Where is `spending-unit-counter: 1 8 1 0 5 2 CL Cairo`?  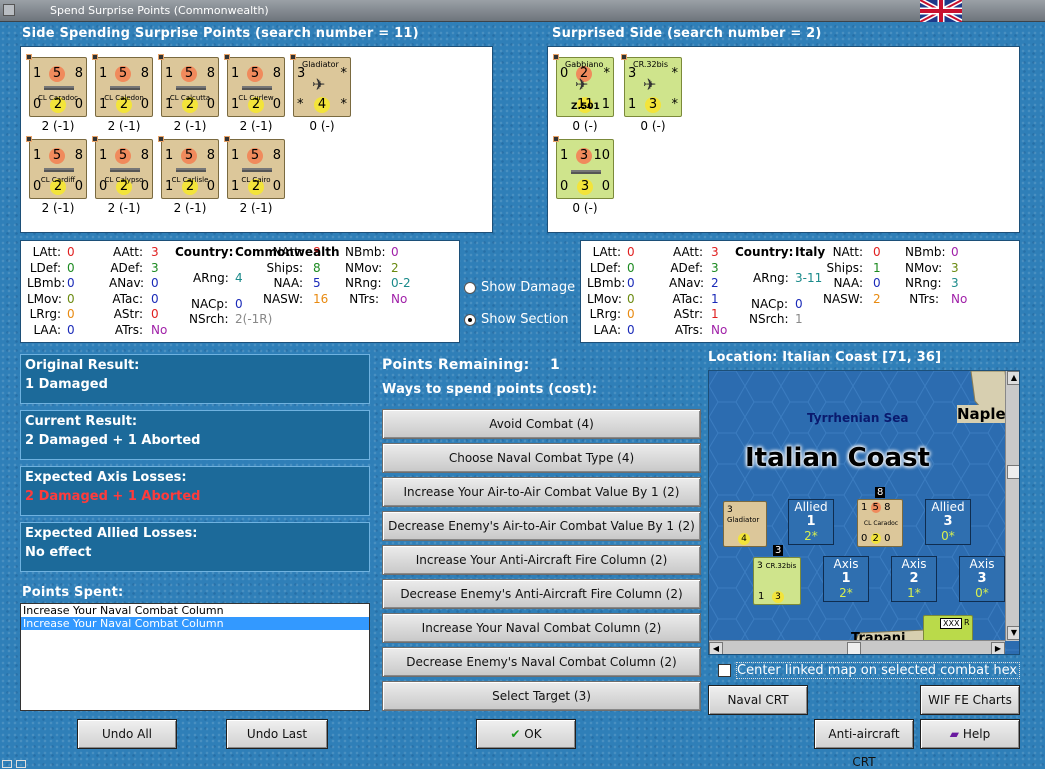
spending-unit-counter: 1 8 1 0 5 2 CL Cairo is located at coordinates (254, 167).